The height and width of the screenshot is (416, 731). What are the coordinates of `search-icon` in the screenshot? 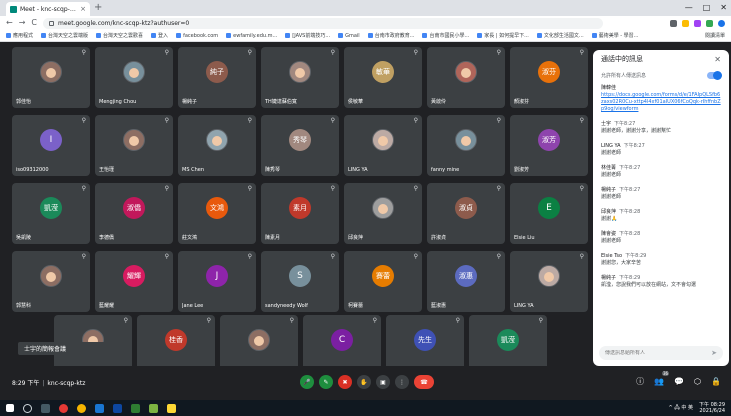 It's located at (27, 408).